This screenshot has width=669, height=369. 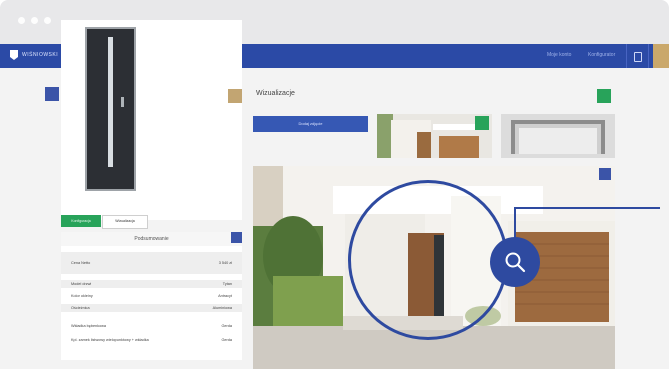 What do you see at coordinates (21, 20) in the screenshot?
I see `window-close-dot` at bounding box center [21, 20].